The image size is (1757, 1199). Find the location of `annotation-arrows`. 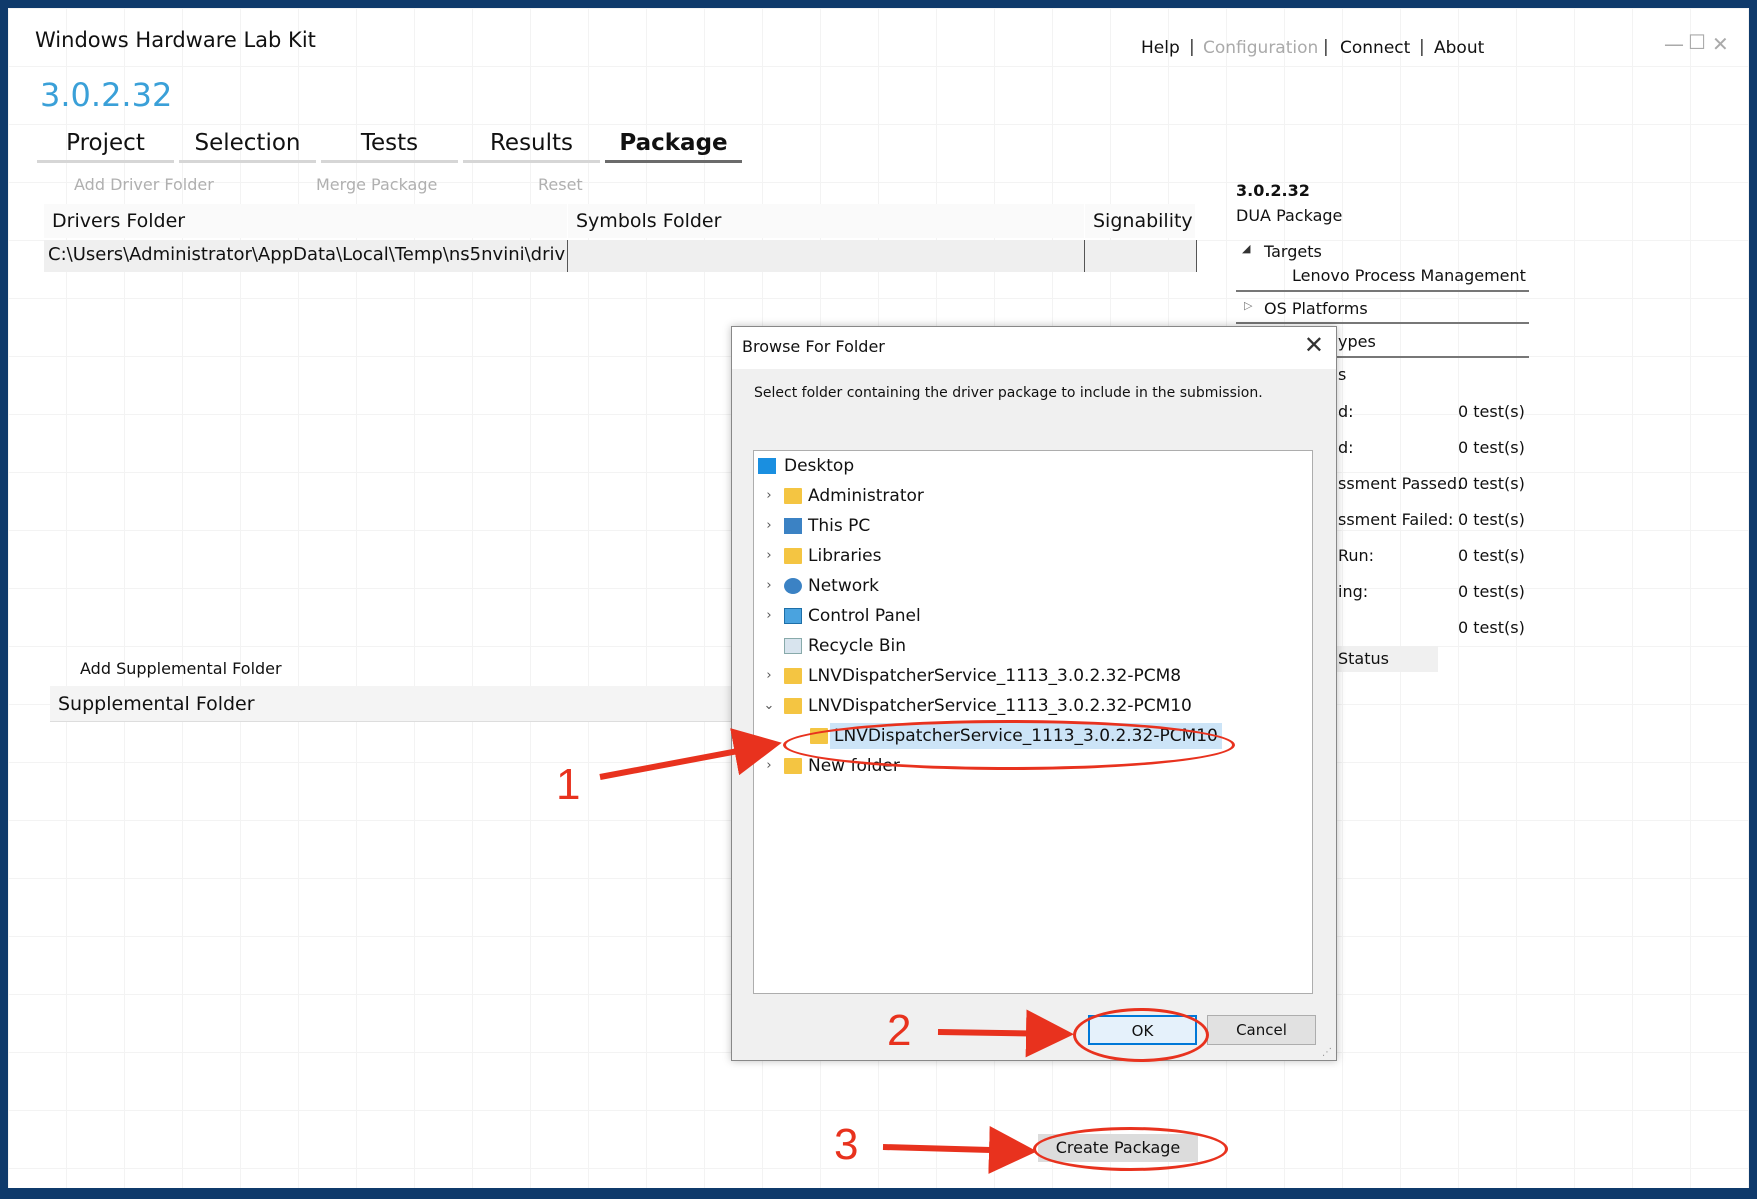

annotation-arrows is located at coordinates (836, 951).